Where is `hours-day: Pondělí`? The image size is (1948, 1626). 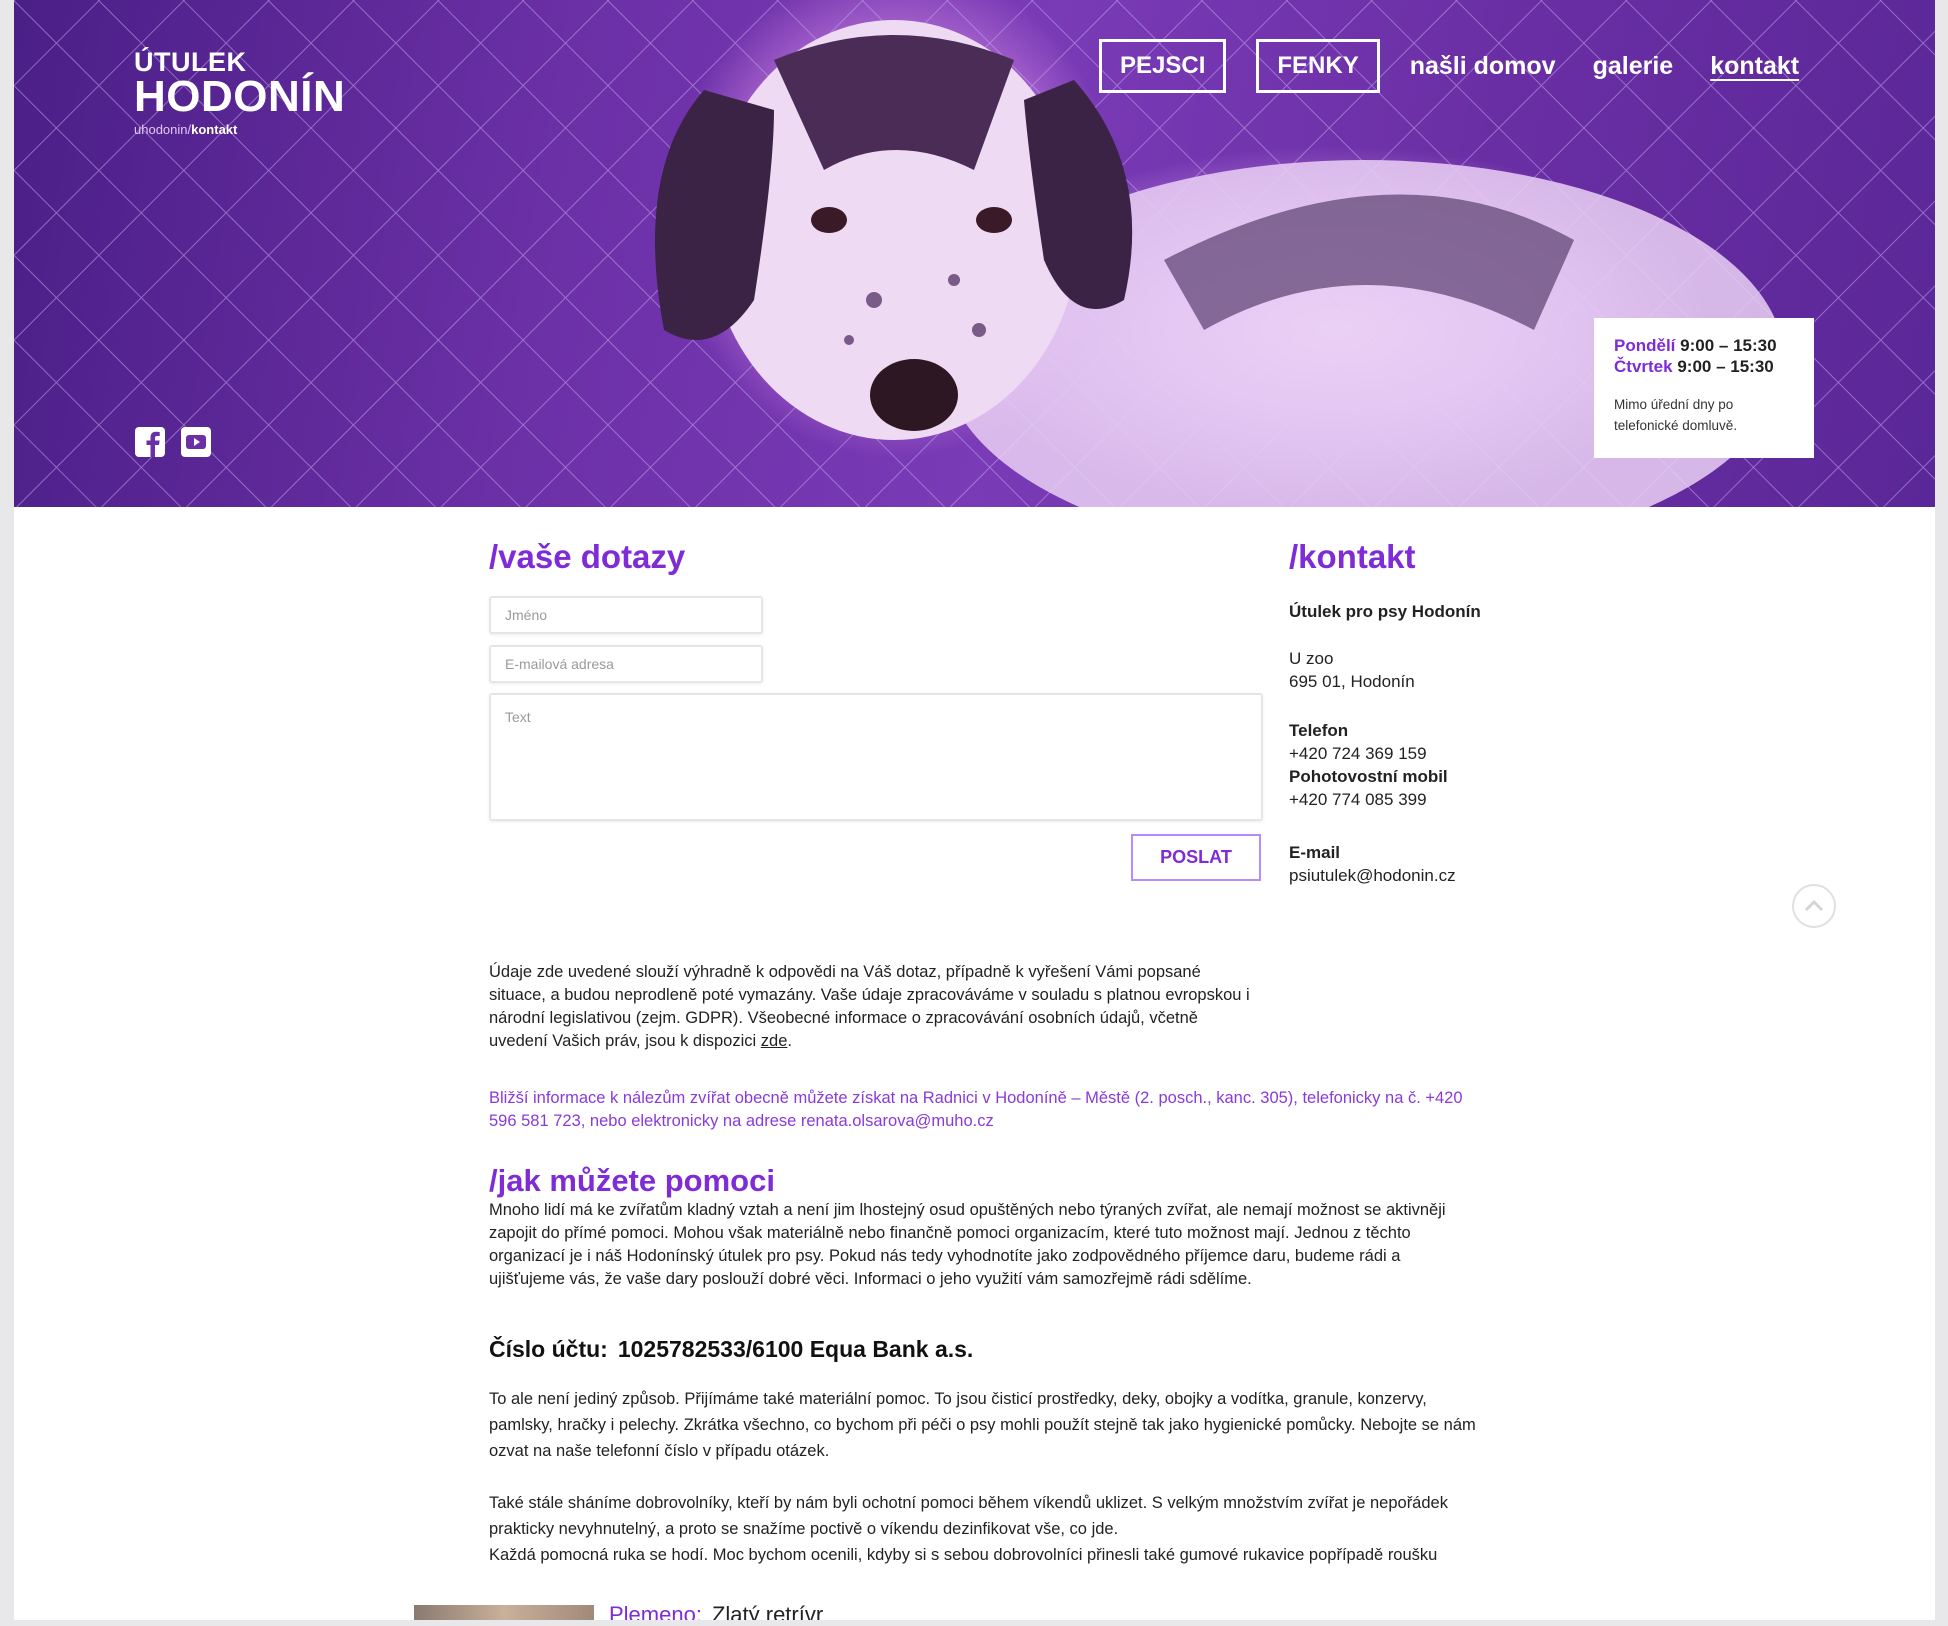
hours-day: Pondělí is located at coordinates (1645, 345).